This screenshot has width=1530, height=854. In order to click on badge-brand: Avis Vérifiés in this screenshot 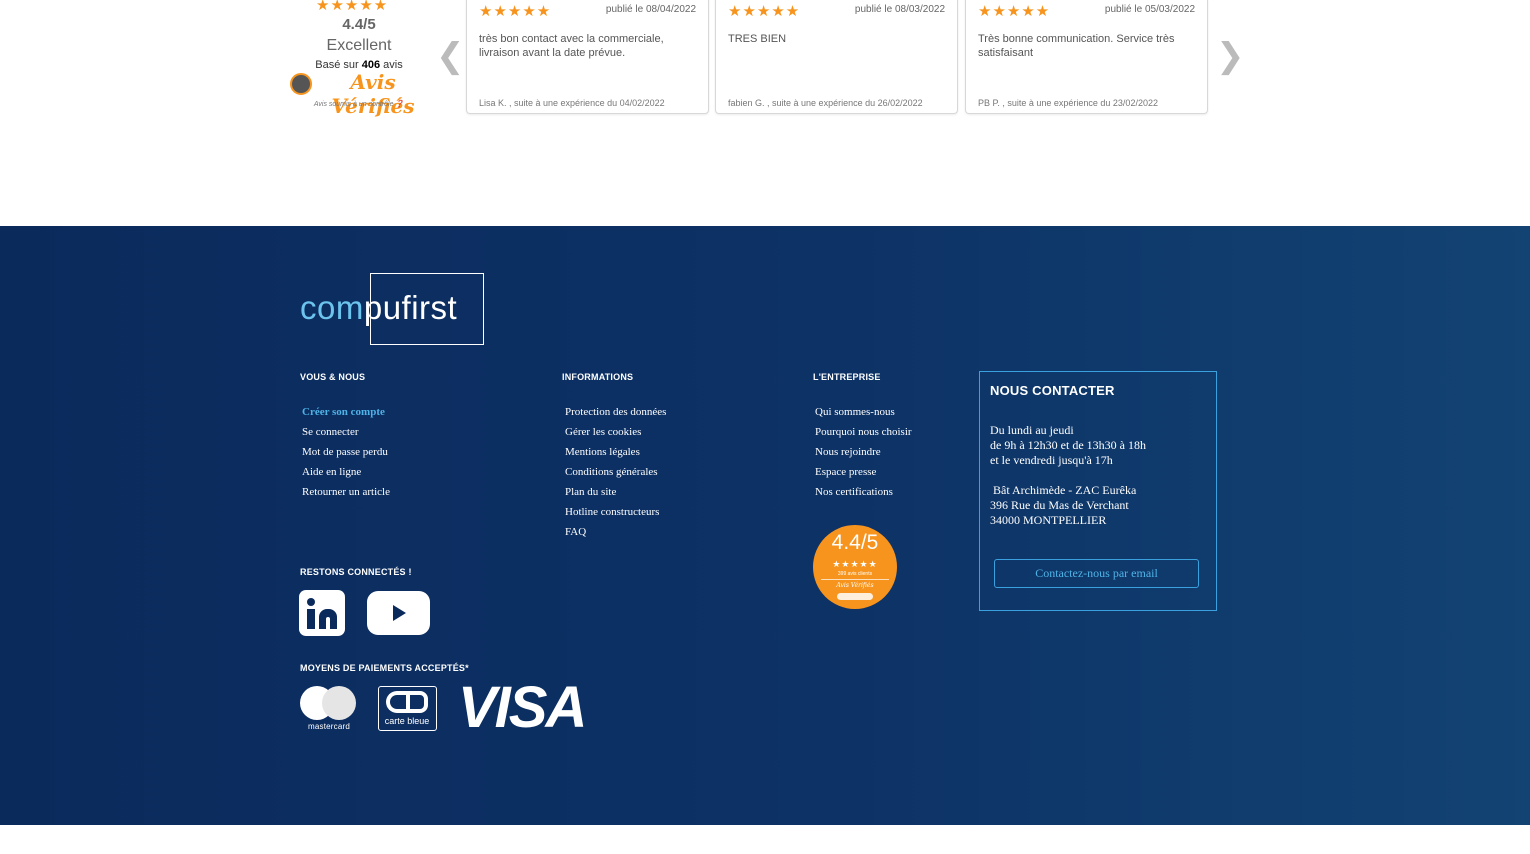, I will do `click(855, 585)`.